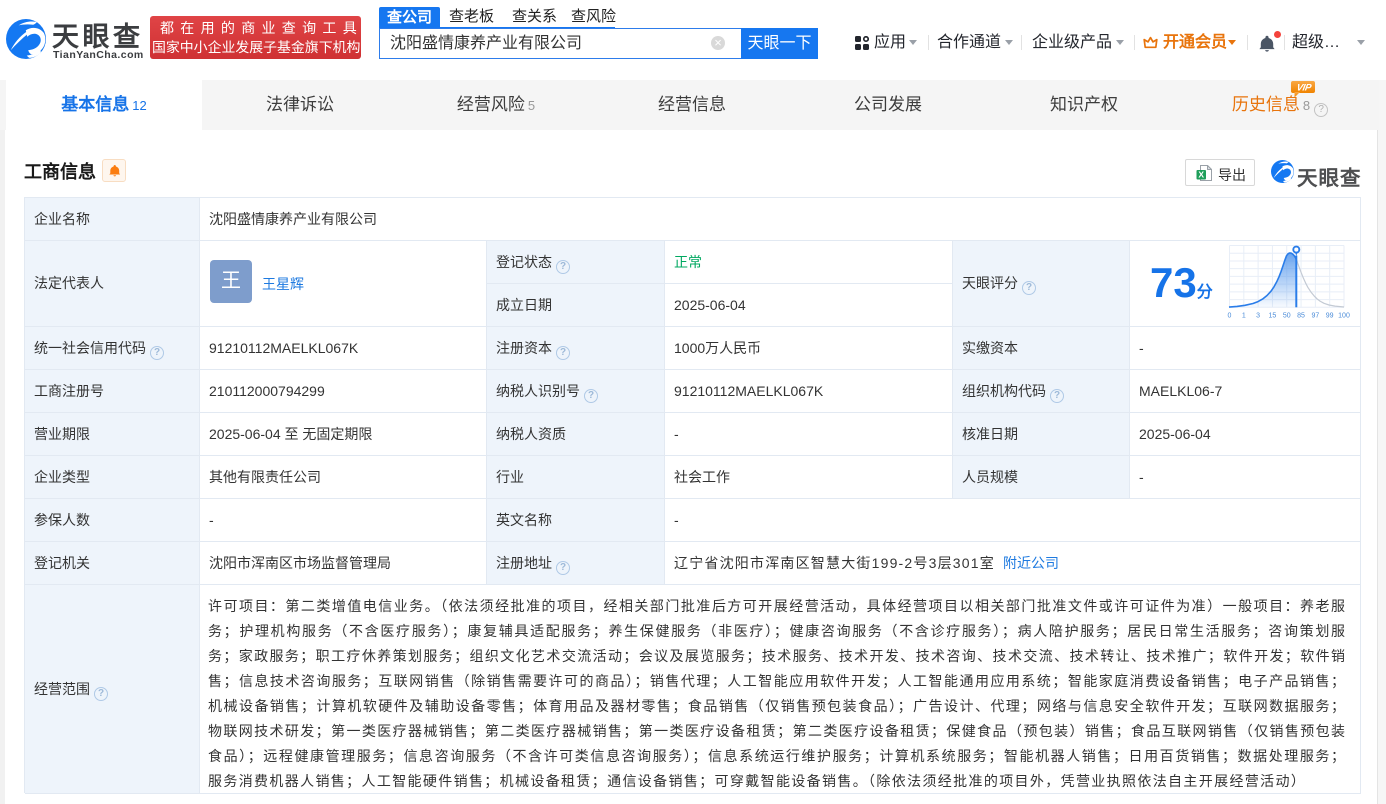  Describe the element at coordinates (1330, 316) in the screenshot. I see `svg-text: 99` at that location.